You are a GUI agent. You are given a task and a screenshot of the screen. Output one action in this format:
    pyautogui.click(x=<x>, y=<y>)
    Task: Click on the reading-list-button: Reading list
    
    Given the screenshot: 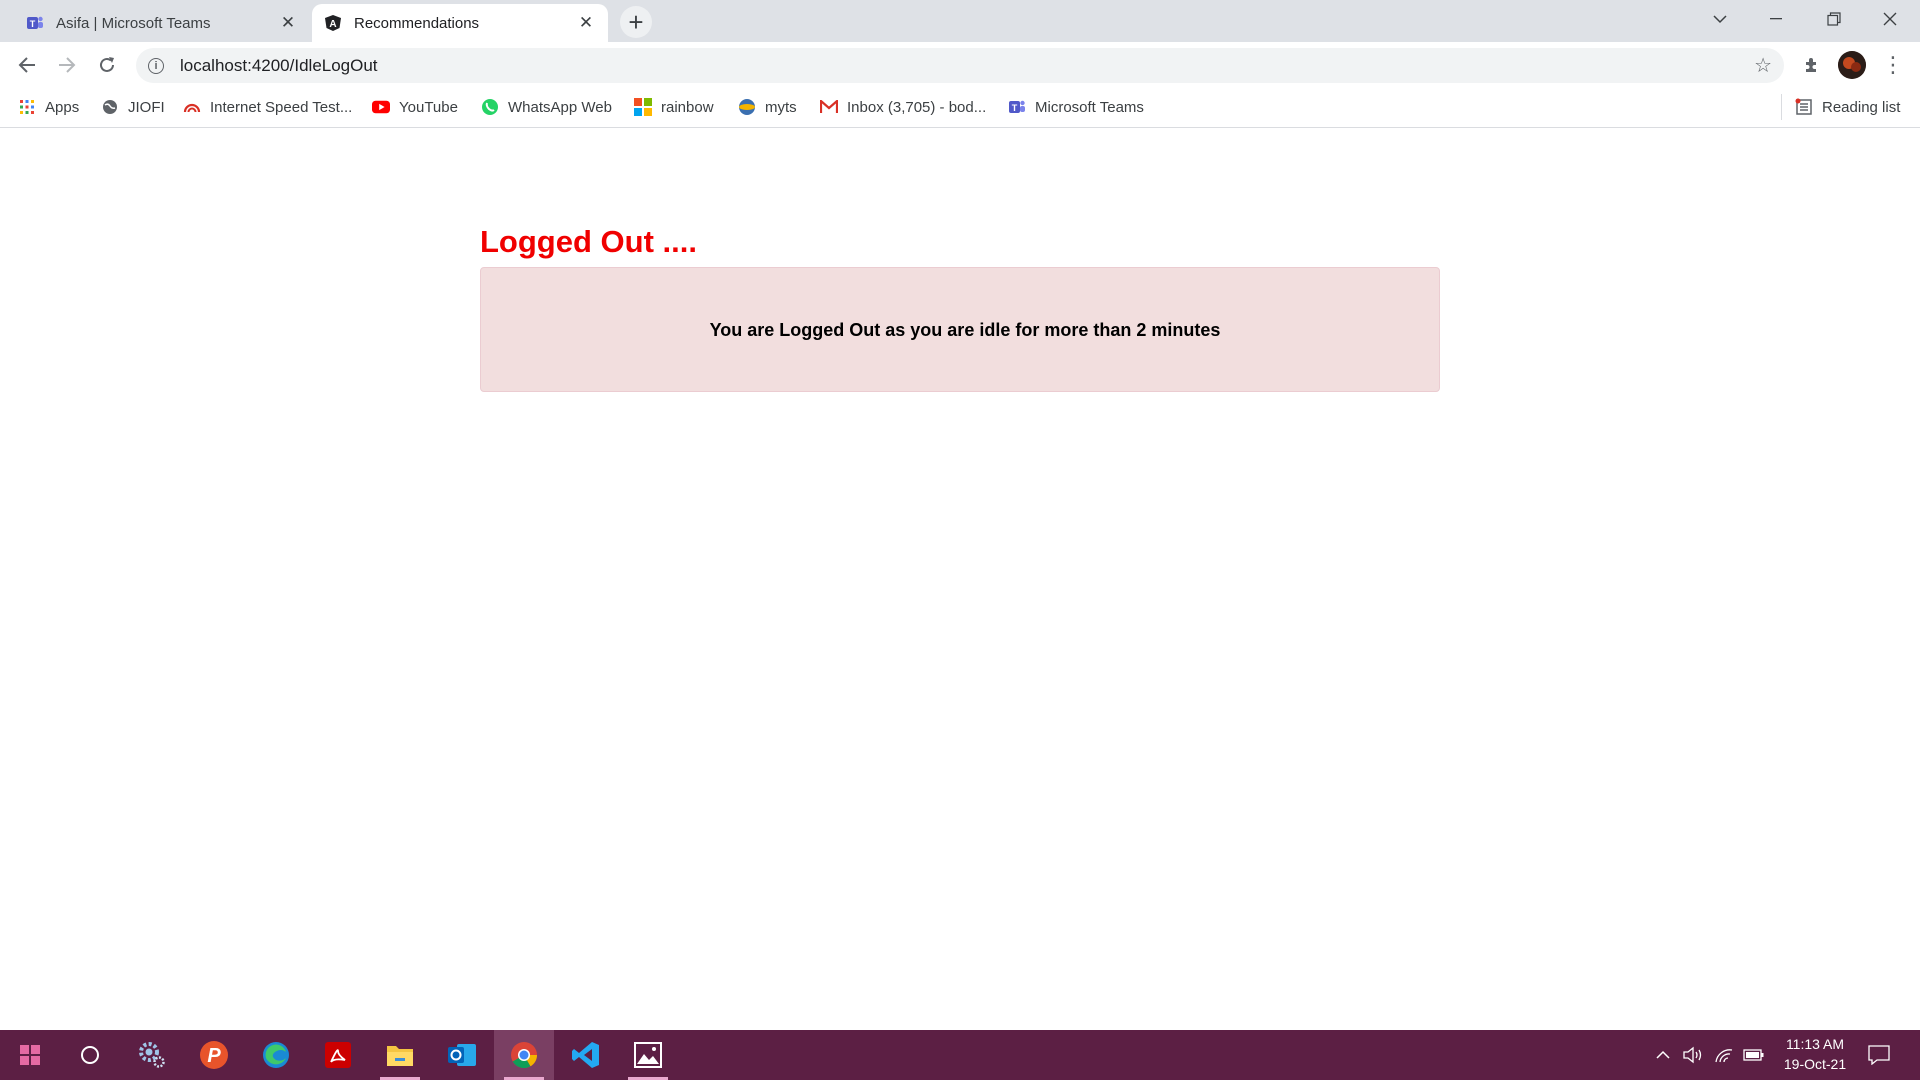 What is the action you would take?
    pyautogui.click(x=1847, y=107)
    